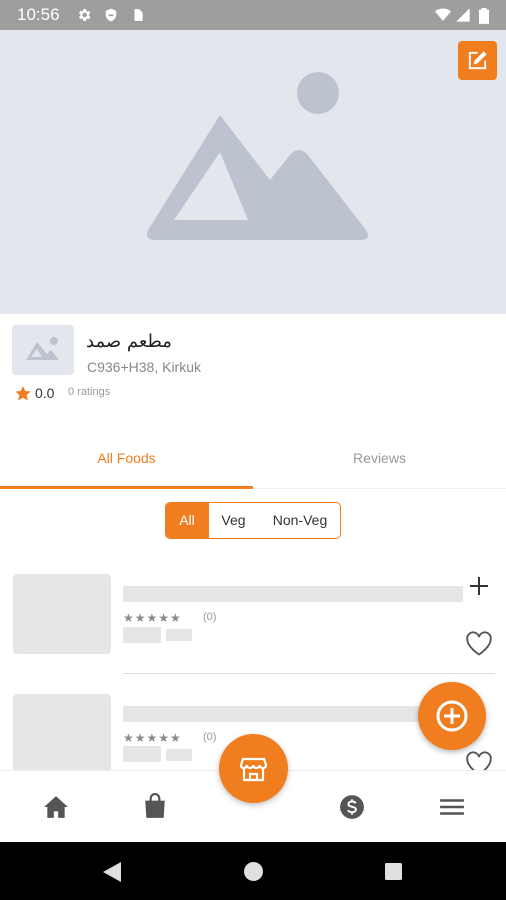  What do you see at coordinates (111, 15) in the screenshot?
I see `shield-icon` at bounding box center [111, 15].